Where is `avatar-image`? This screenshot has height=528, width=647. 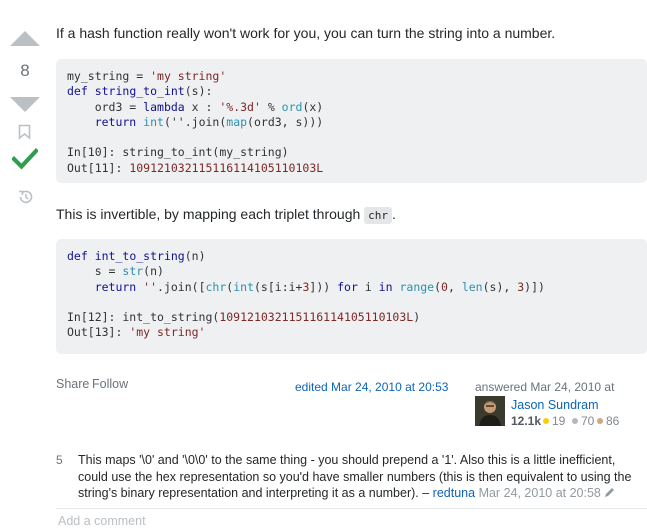
avatar-image is located at coordinates (490, 411).